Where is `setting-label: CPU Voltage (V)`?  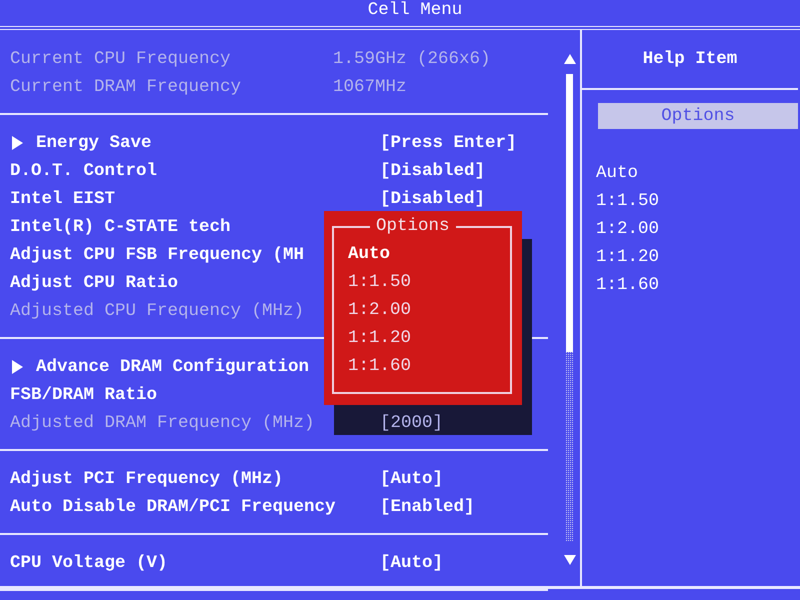
setting-label: CPU Voltage (V) is located at coordinates (89, 563).